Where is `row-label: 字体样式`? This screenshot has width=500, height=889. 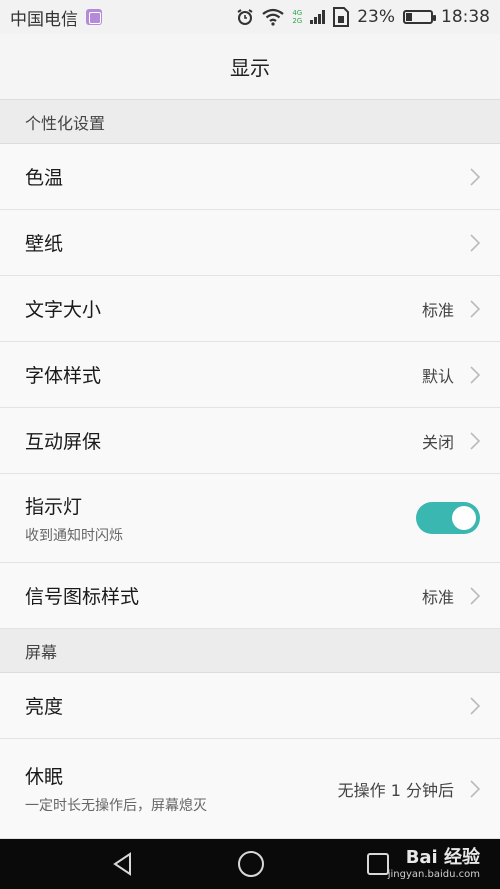 row-label: 字体样式 is located at coordinates (63, 376).